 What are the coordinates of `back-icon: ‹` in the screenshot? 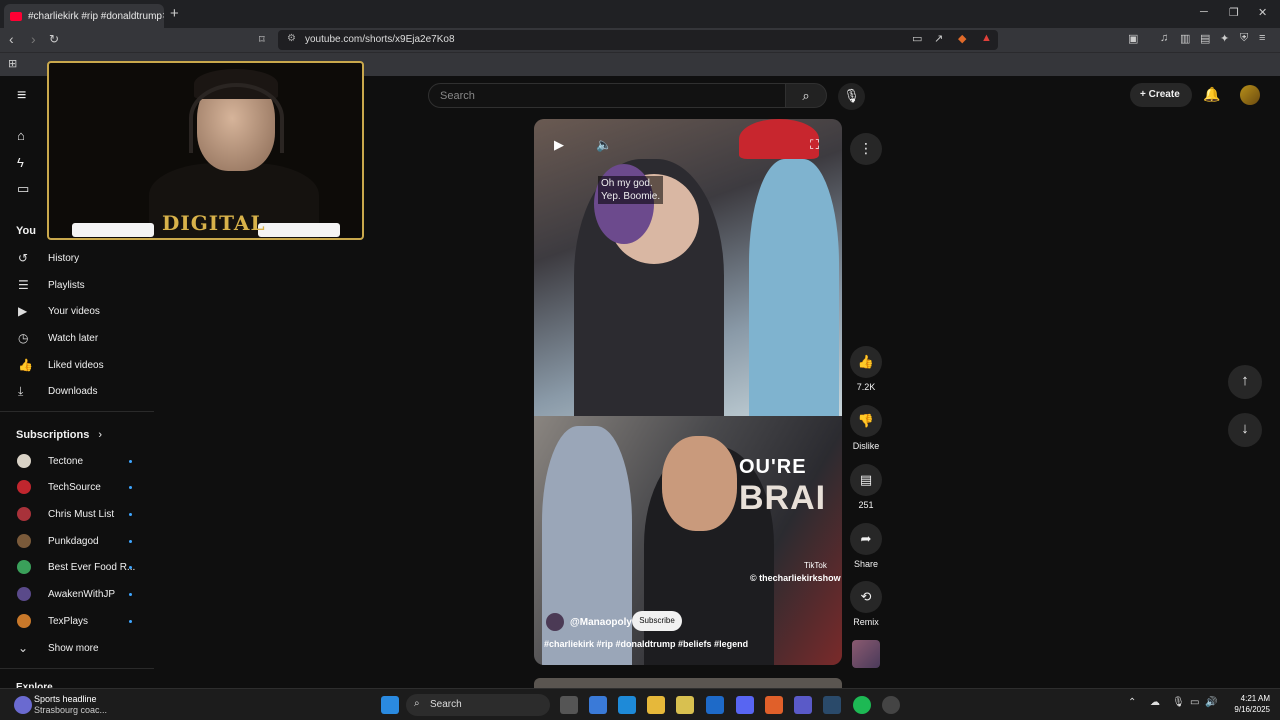 It's located at (11, 39).